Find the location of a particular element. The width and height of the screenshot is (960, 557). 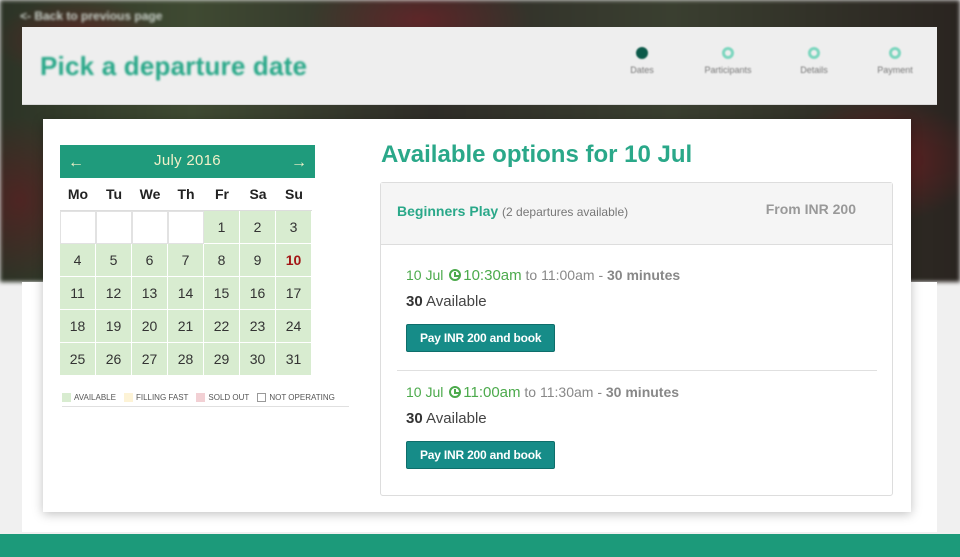

legend-item: AVAILABLE is located at coordinates (89, 397).